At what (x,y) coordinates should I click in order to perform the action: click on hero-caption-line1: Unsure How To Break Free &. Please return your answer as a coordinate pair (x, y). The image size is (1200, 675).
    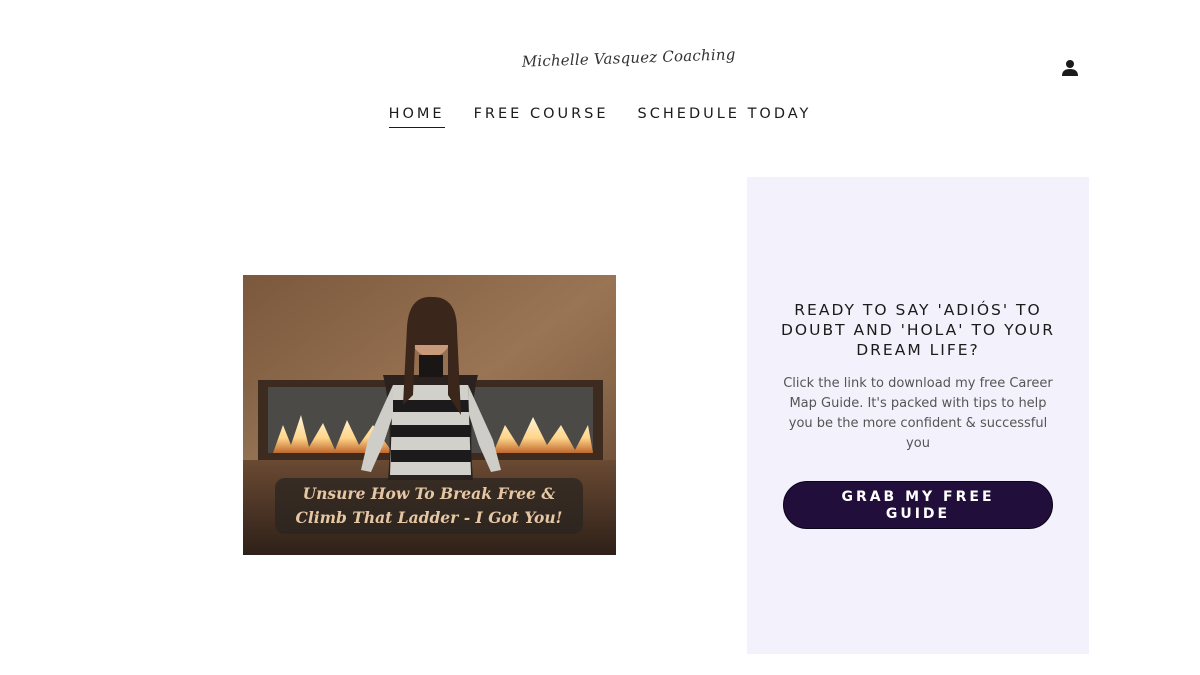
    Looking at the image, I should click on (429, 493).